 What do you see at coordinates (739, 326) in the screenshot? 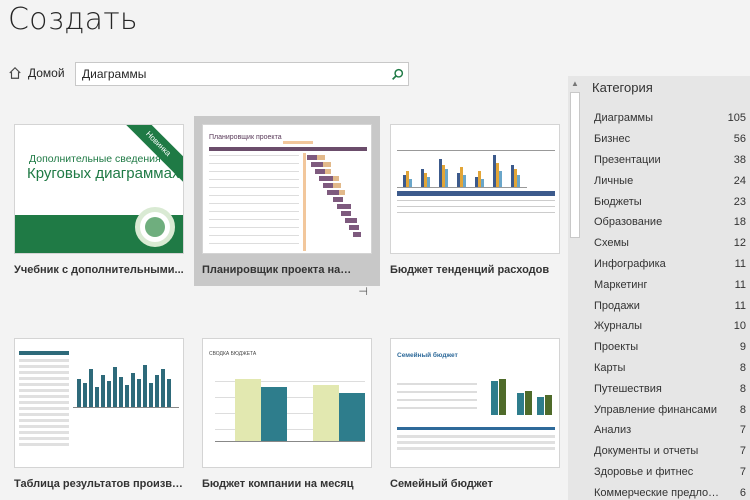
I see `category-count: 10` at bounding box center [739, 326].